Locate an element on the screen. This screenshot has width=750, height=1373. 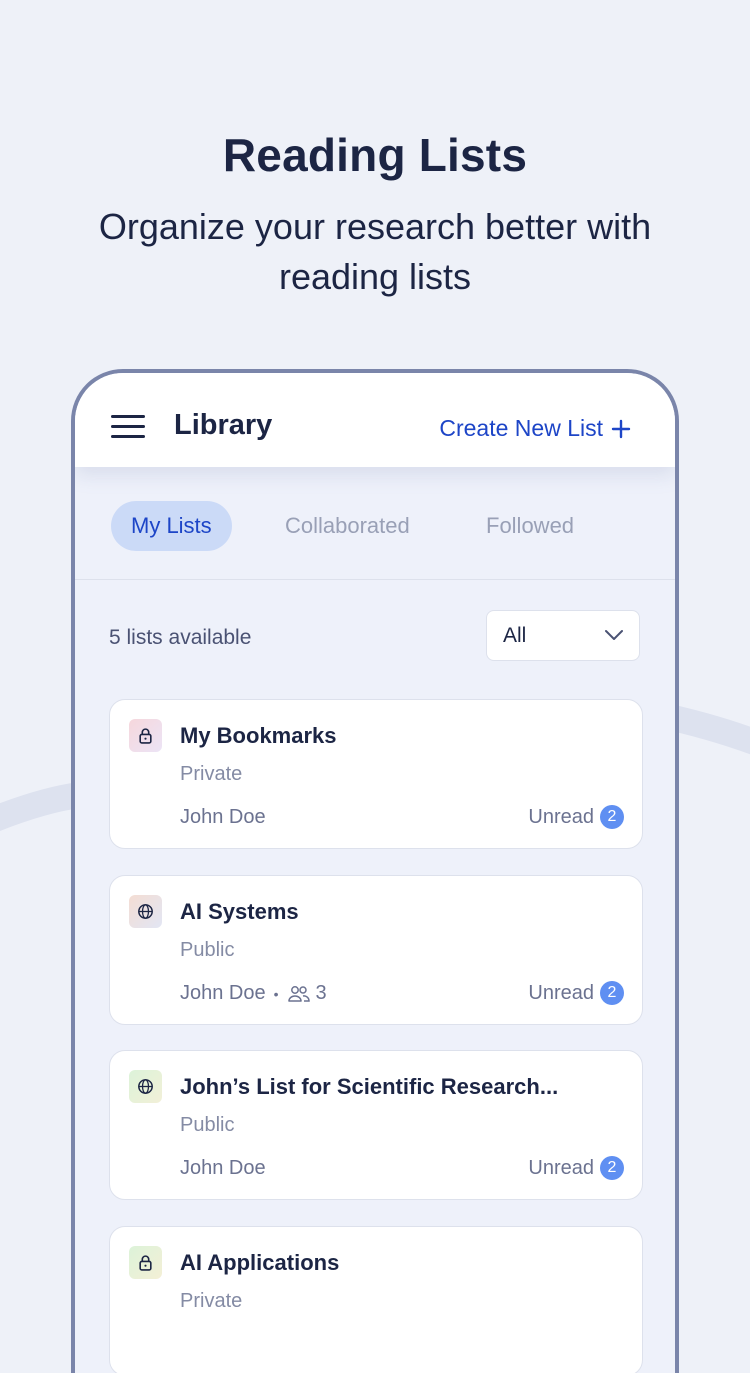
tab-followed: Followed is located at coordinates (530, 526).